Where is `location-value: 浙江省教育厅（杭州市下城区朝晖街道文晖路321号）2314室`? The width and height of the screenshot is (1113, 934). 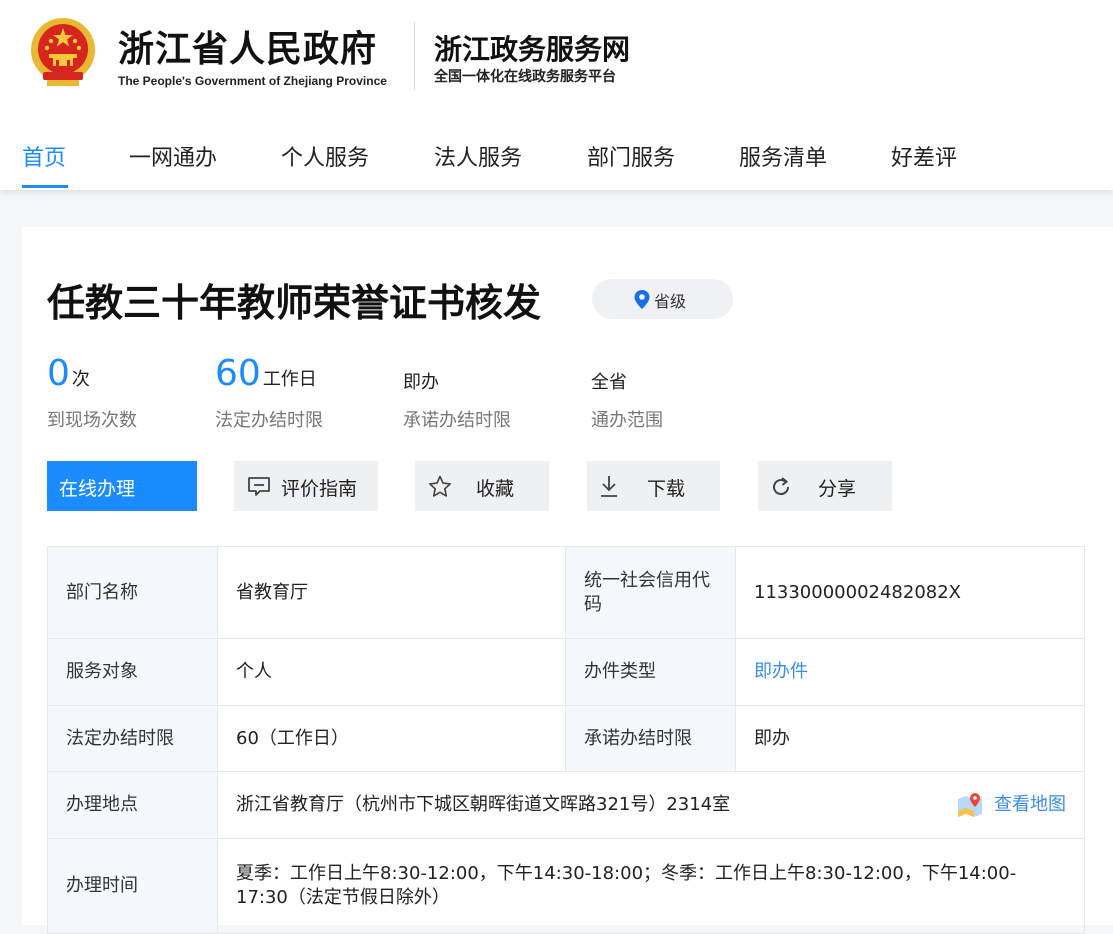
location-value: 浙江省教育厅（杭州市下城区朝晖街道文晖路321号）2314室 is located at coordinates (483, 804).